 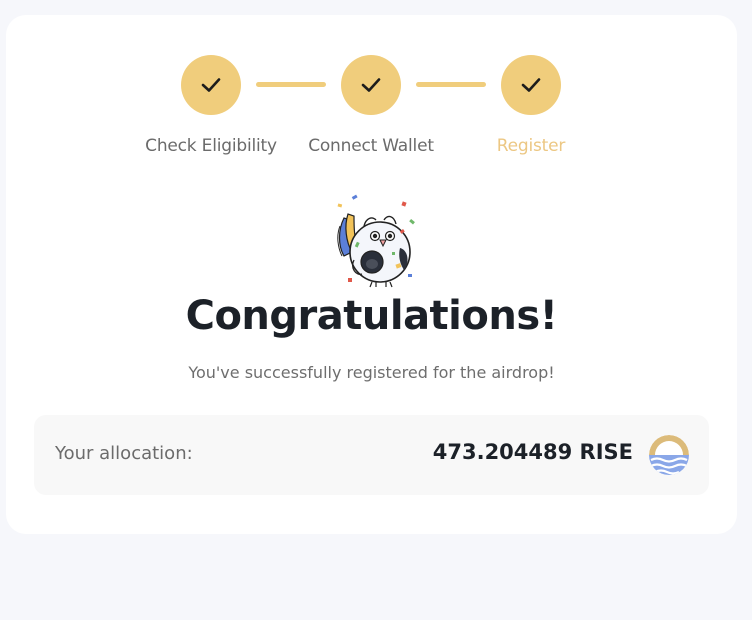 What do you see at coordinates (531, 85) in the screenshot?
I see `step-3-check-icon` at bounding box center [531, 85].